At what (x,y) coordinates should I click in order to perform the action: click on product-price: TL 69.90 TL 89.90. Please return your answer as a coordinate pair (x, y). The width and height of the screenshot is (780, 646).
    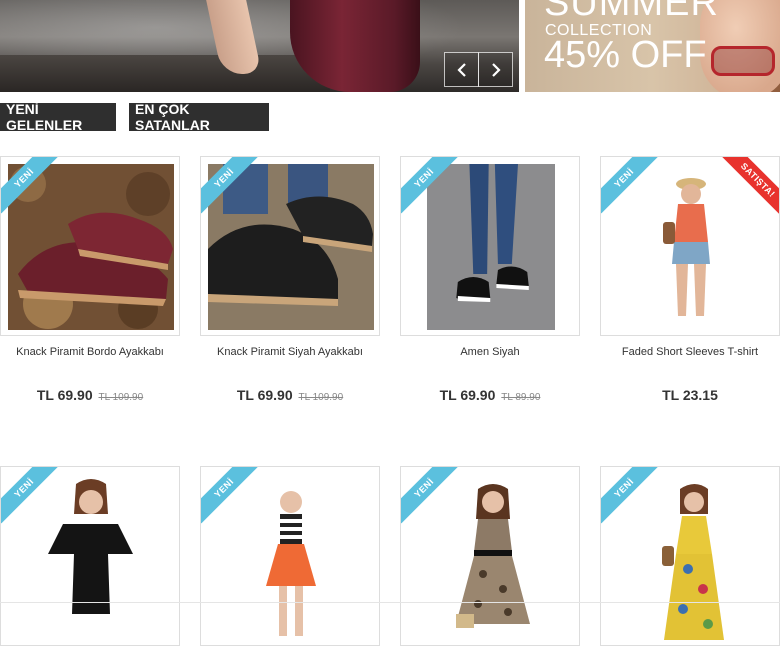
    Looking at the image, I should click on (490, 395).